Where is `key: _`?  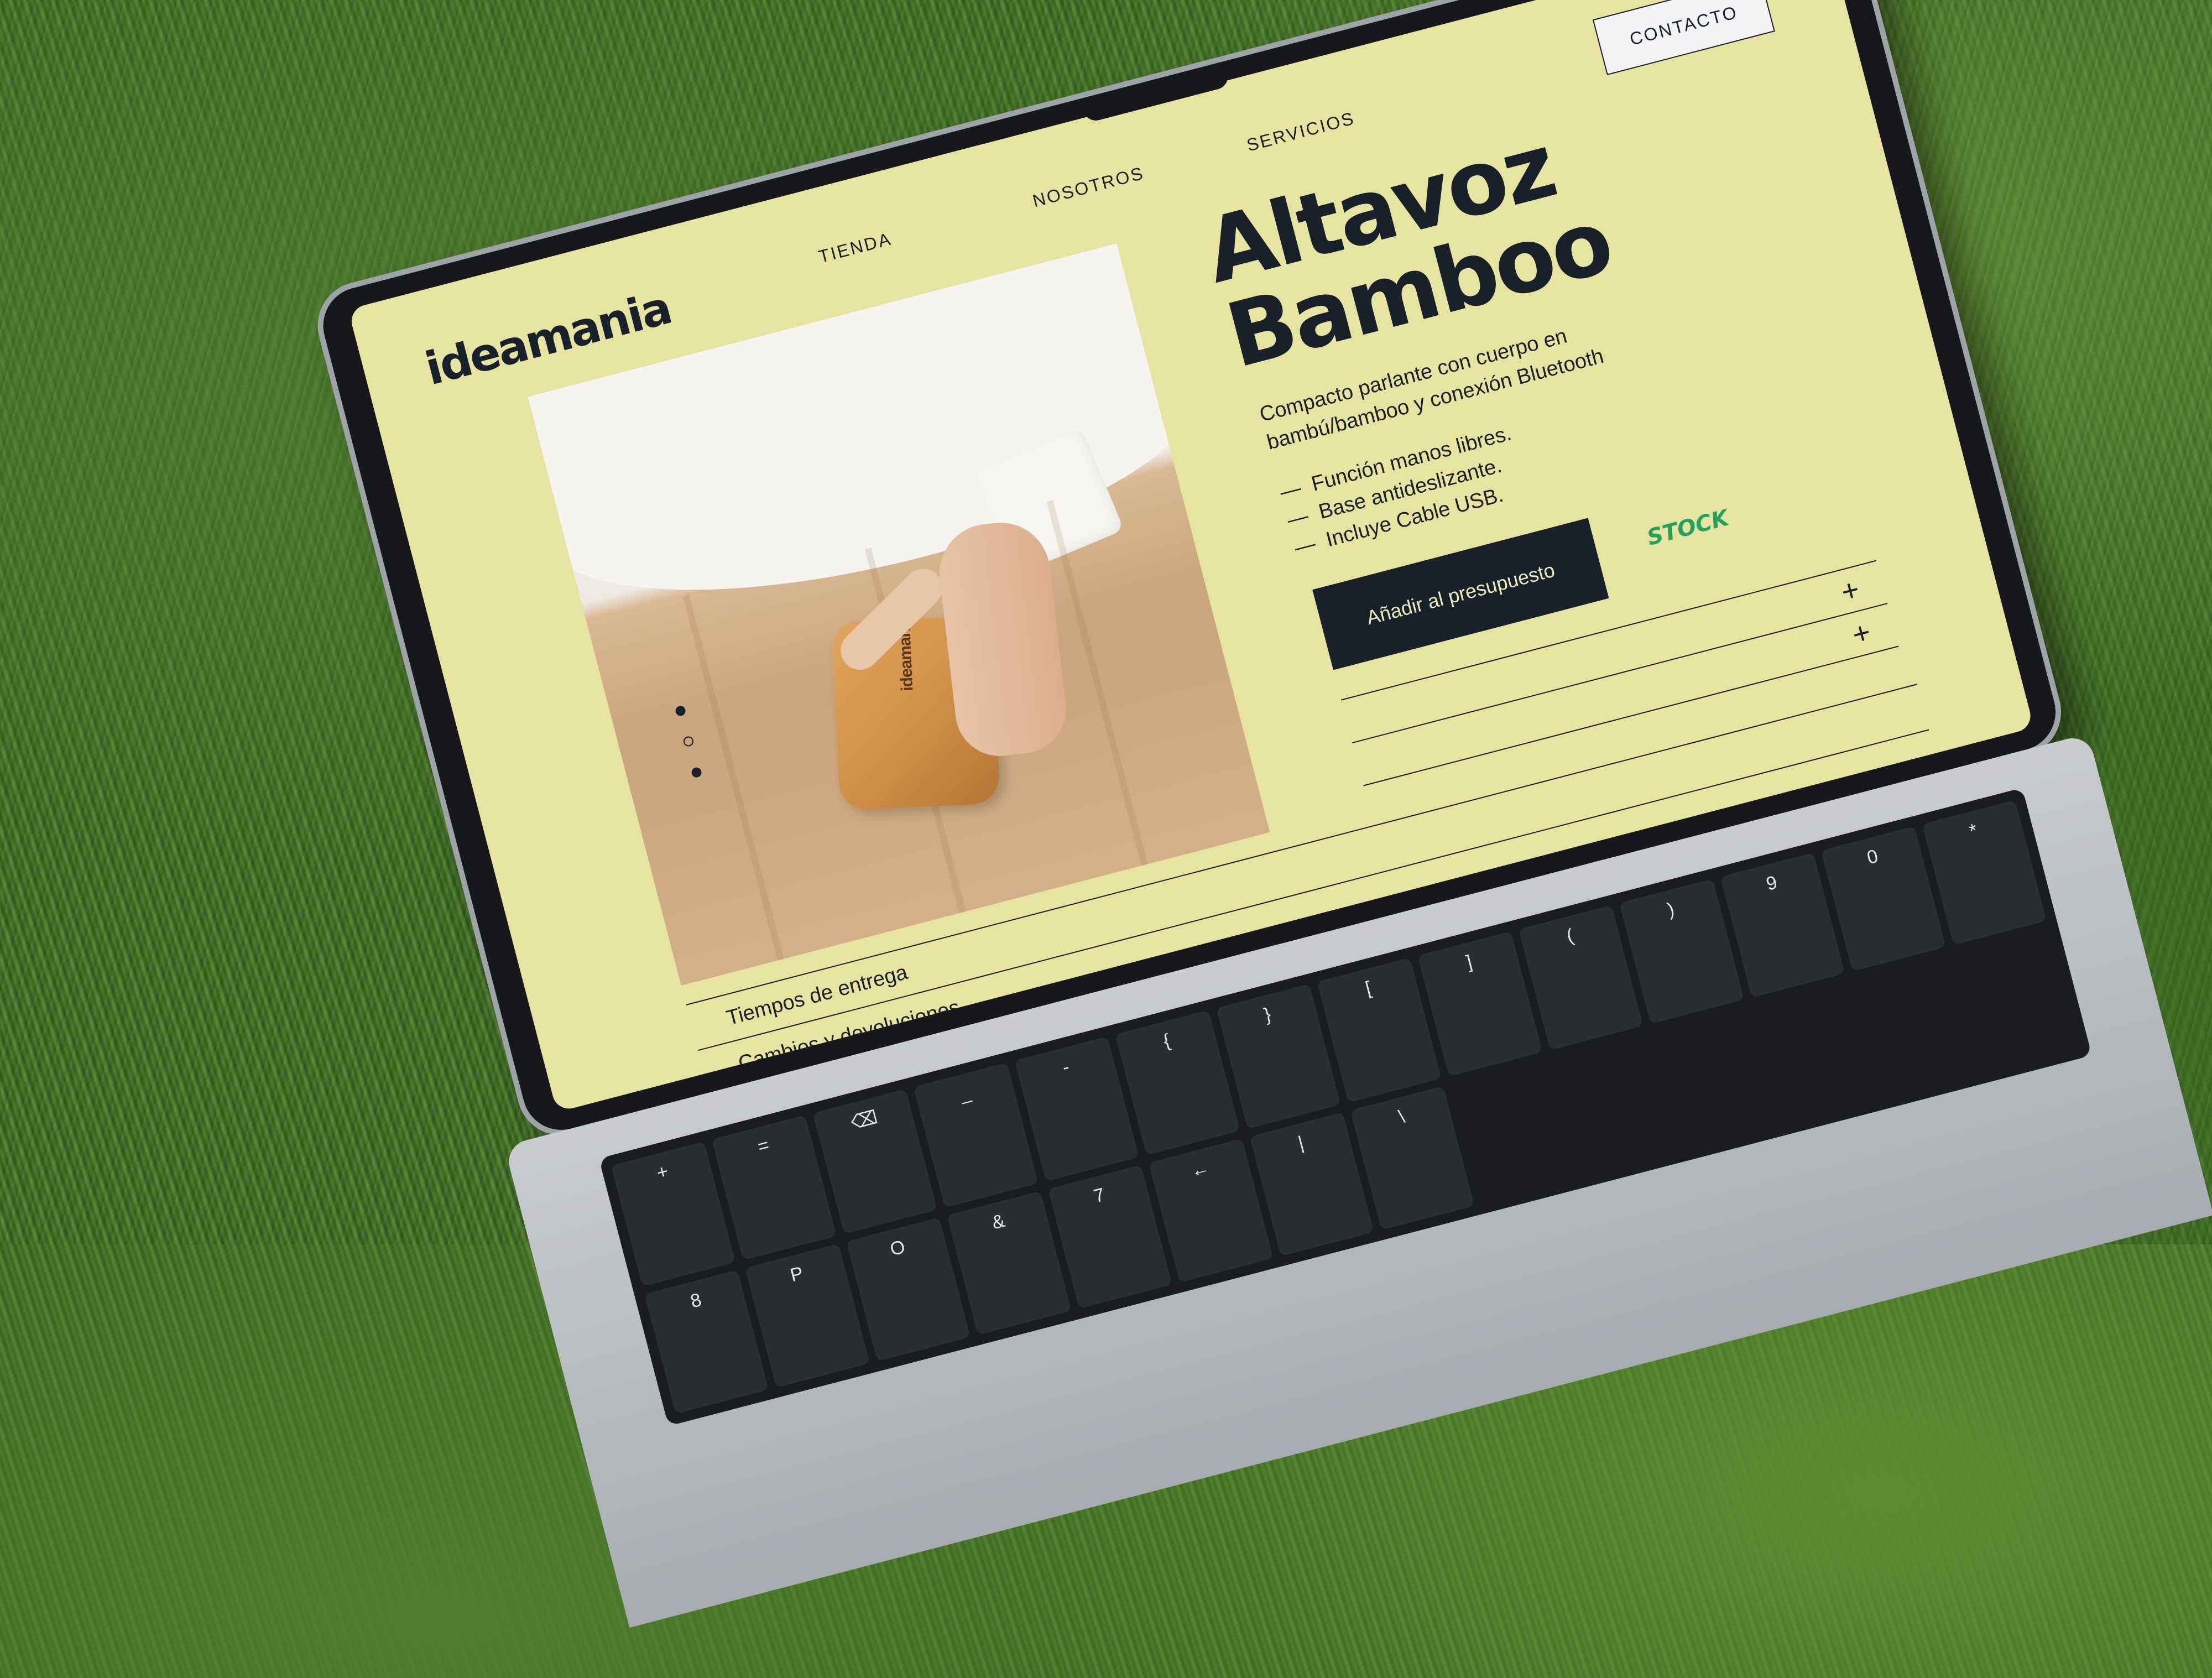
key: _ is located at coordinates (976, 1135).